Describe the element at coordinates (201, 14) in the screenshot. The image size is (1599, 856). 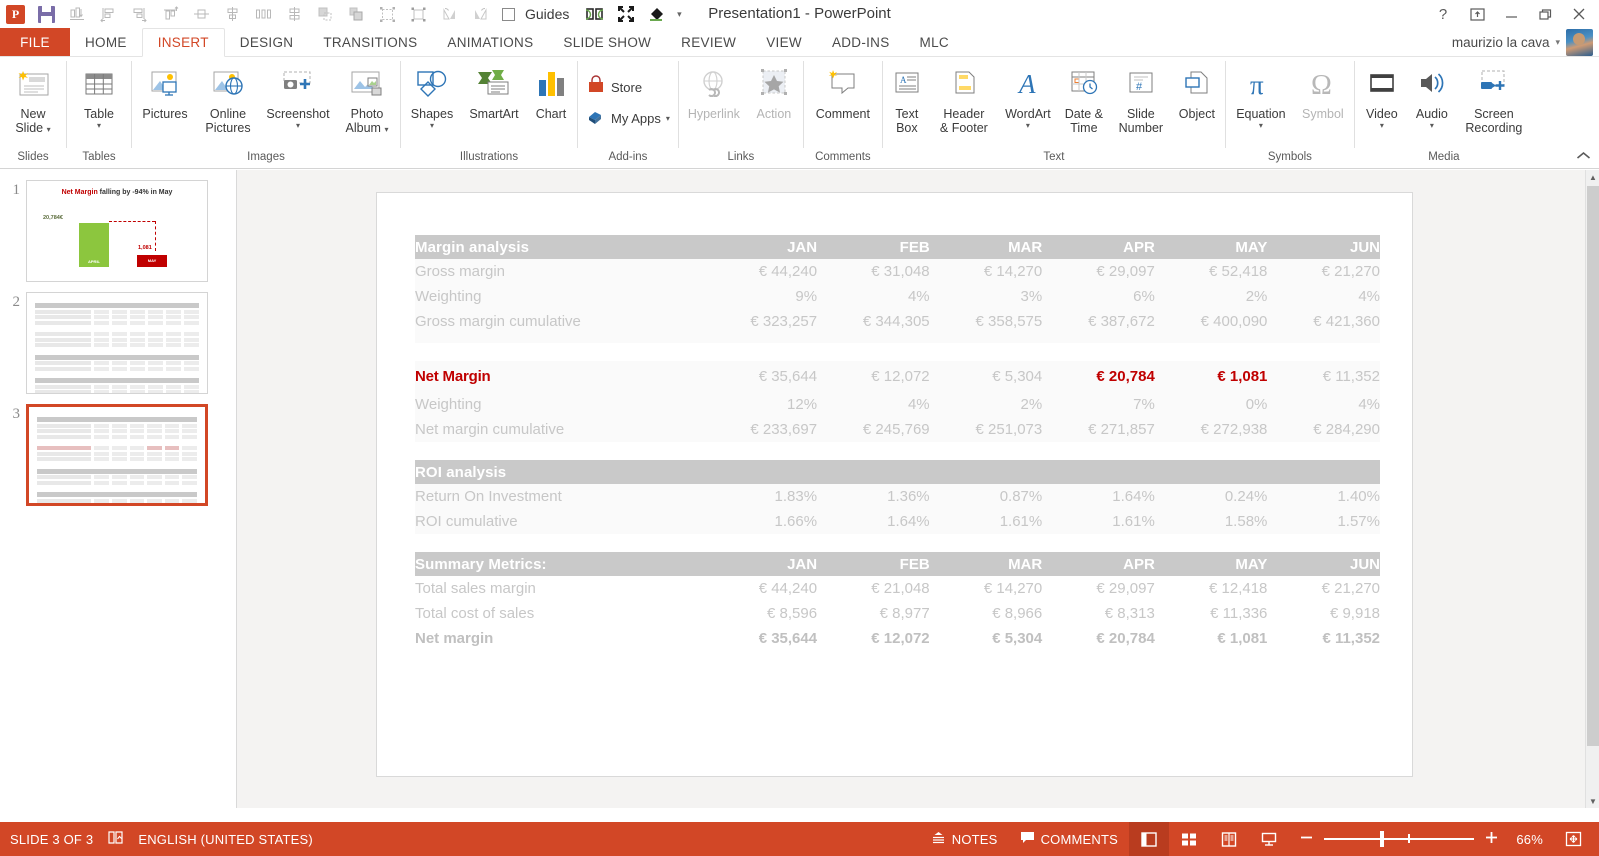
I see `align-middle-icon` at that location.